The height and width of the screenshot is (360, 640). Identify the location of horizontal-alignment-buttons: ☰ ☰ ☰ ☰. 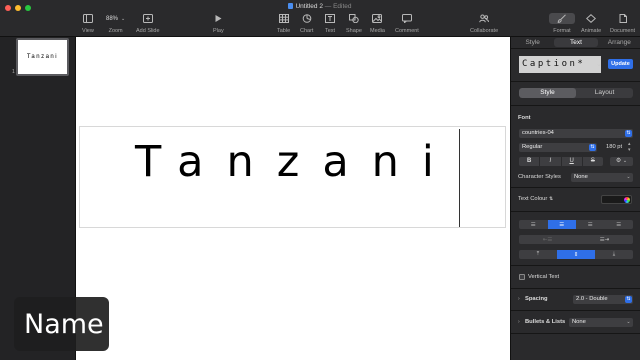
(576, 224).